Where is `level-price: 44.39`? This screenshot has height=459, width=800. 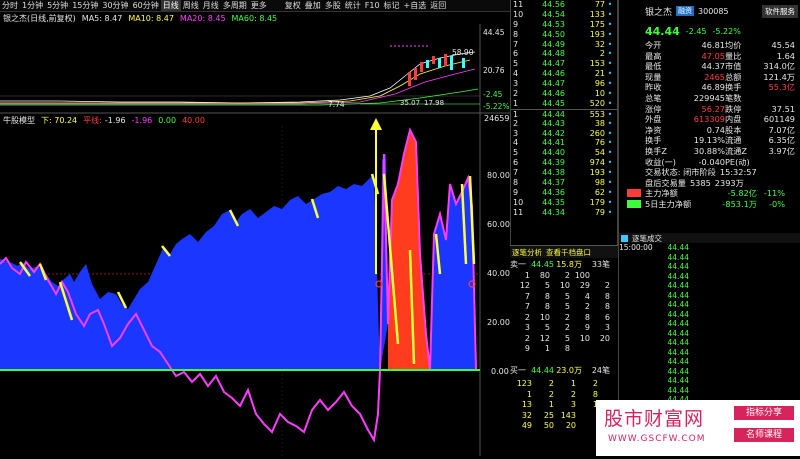
level-price: 44.39 is located at coordinates (553, 163).